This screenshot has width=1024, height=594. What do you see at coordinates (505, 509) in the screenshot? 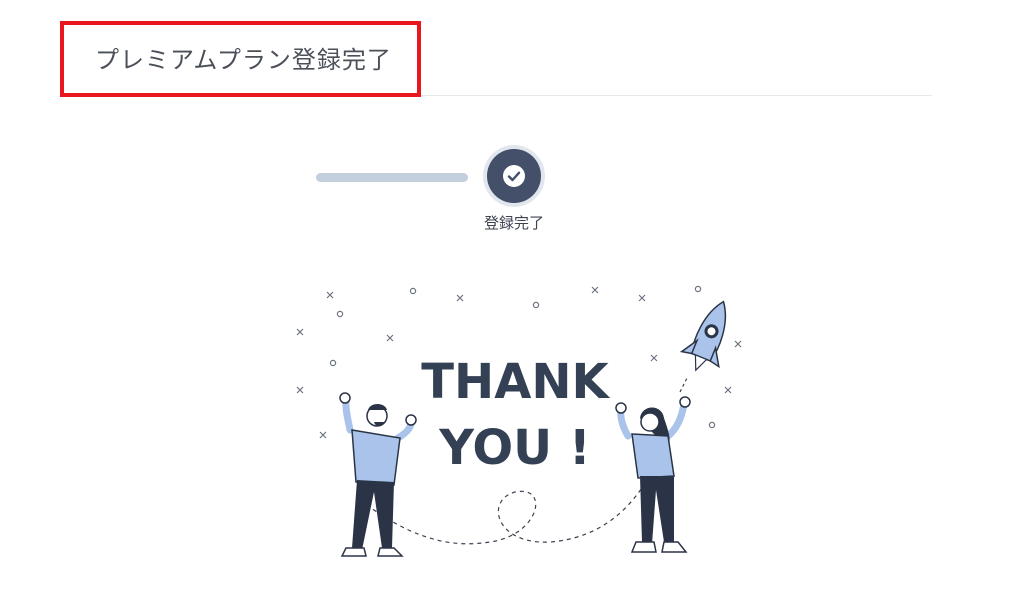
I see `dashed-trail` at bounding box center [505, 509].